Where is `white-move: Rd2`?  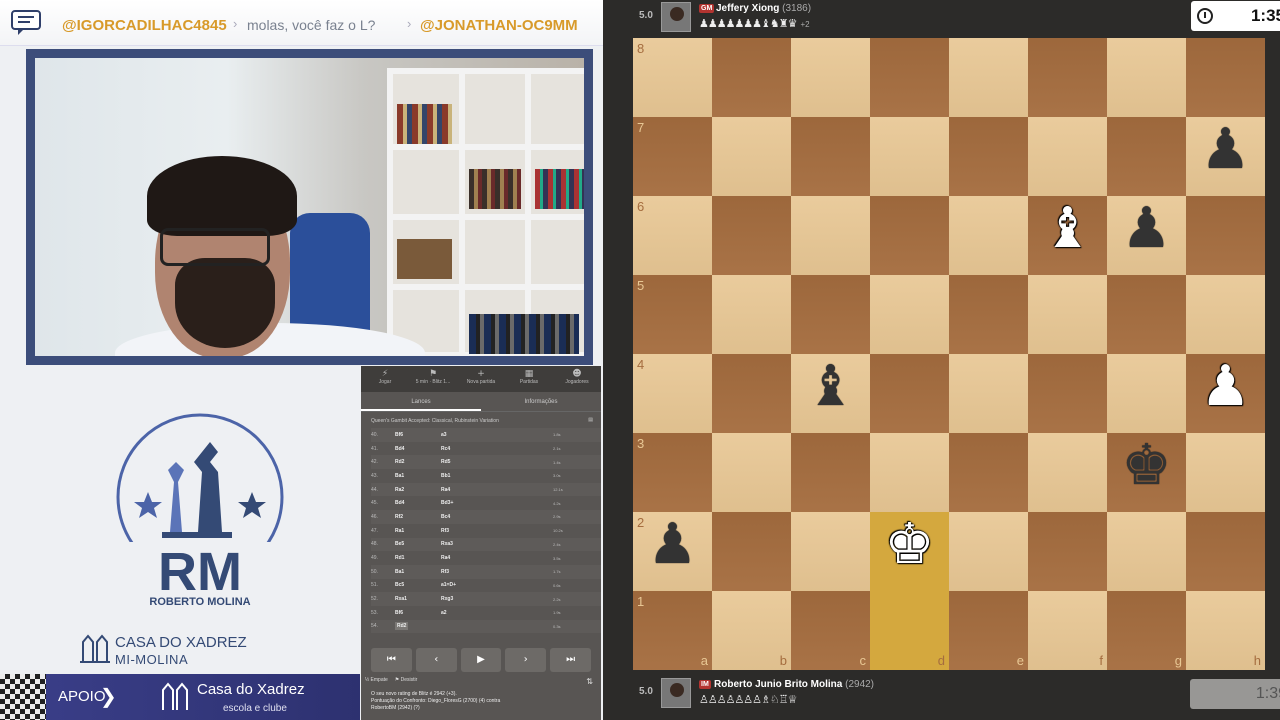
white-move: Rd2 is located at coordinates (418, 462).